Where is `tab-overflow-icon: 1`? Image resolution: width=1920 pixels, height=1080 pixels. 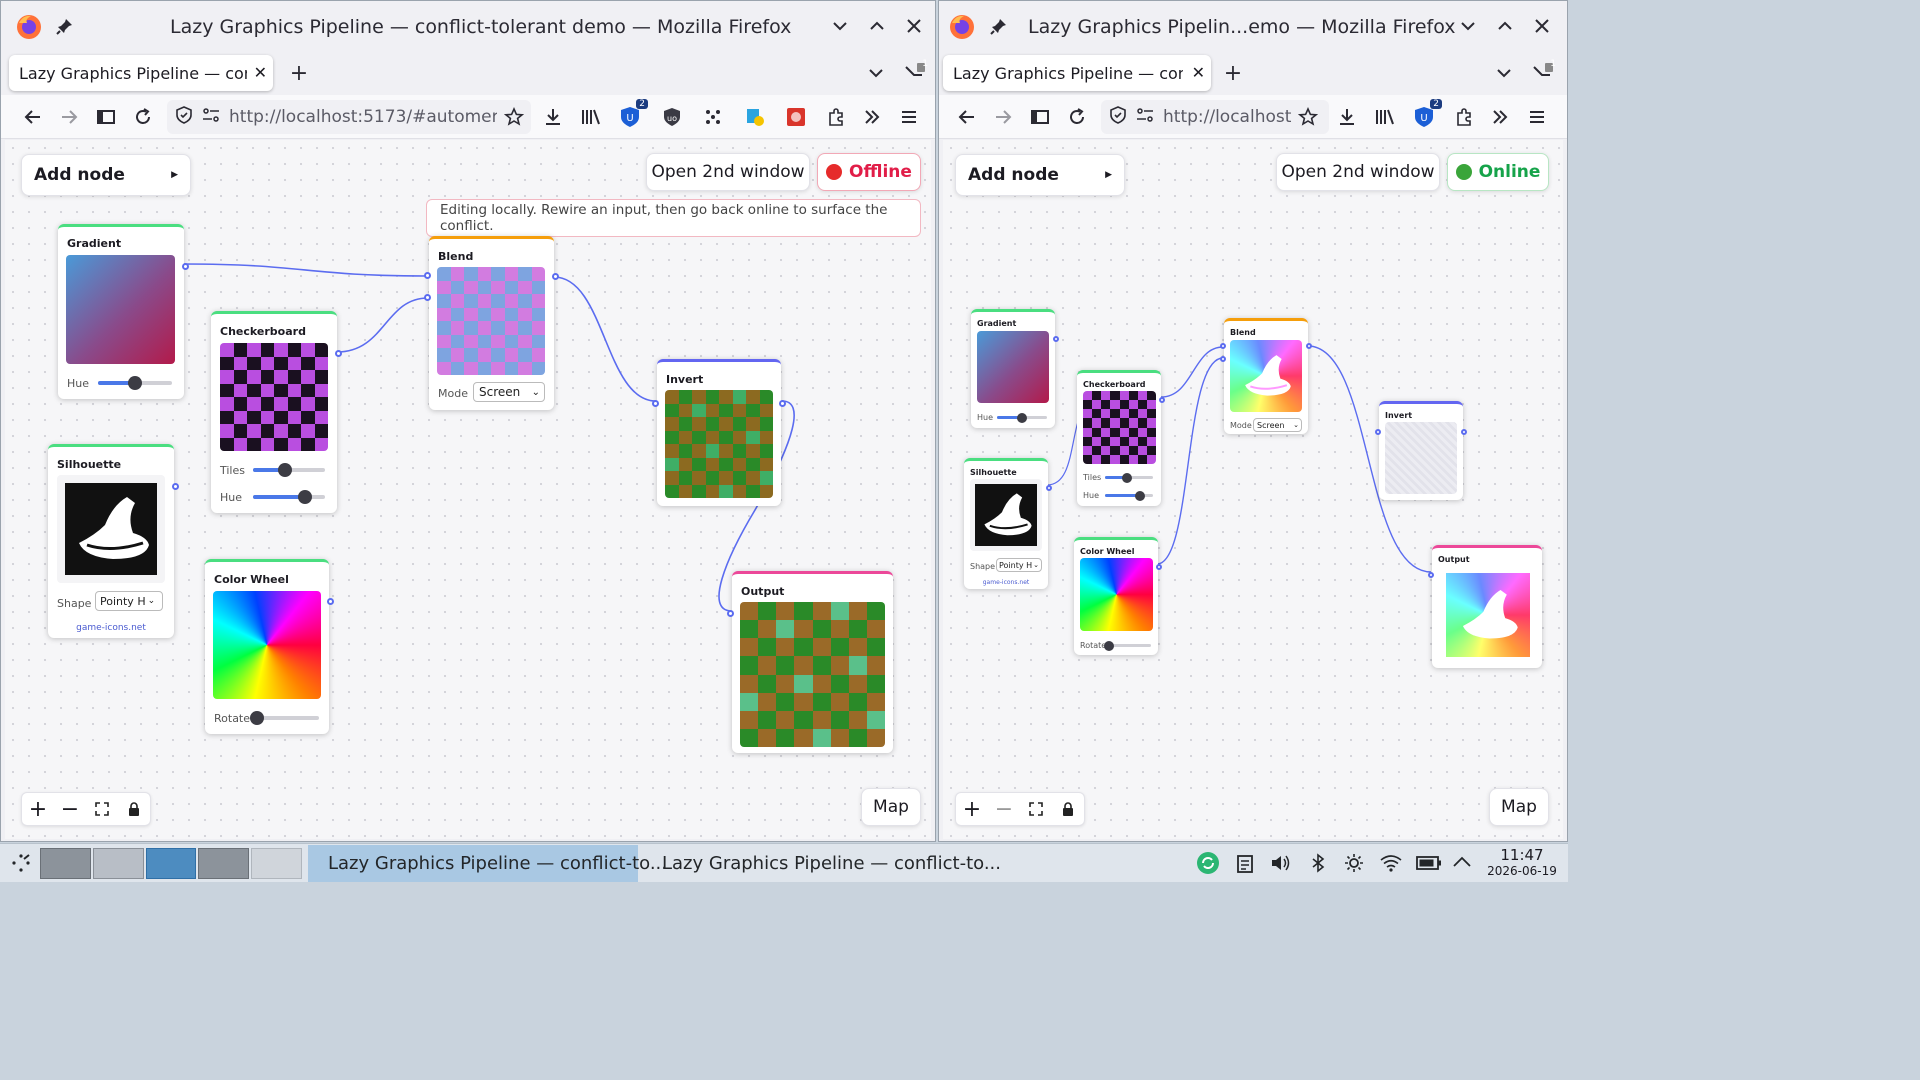
tab-overflow-icon: 1 is located at coordinates (1543, 72).